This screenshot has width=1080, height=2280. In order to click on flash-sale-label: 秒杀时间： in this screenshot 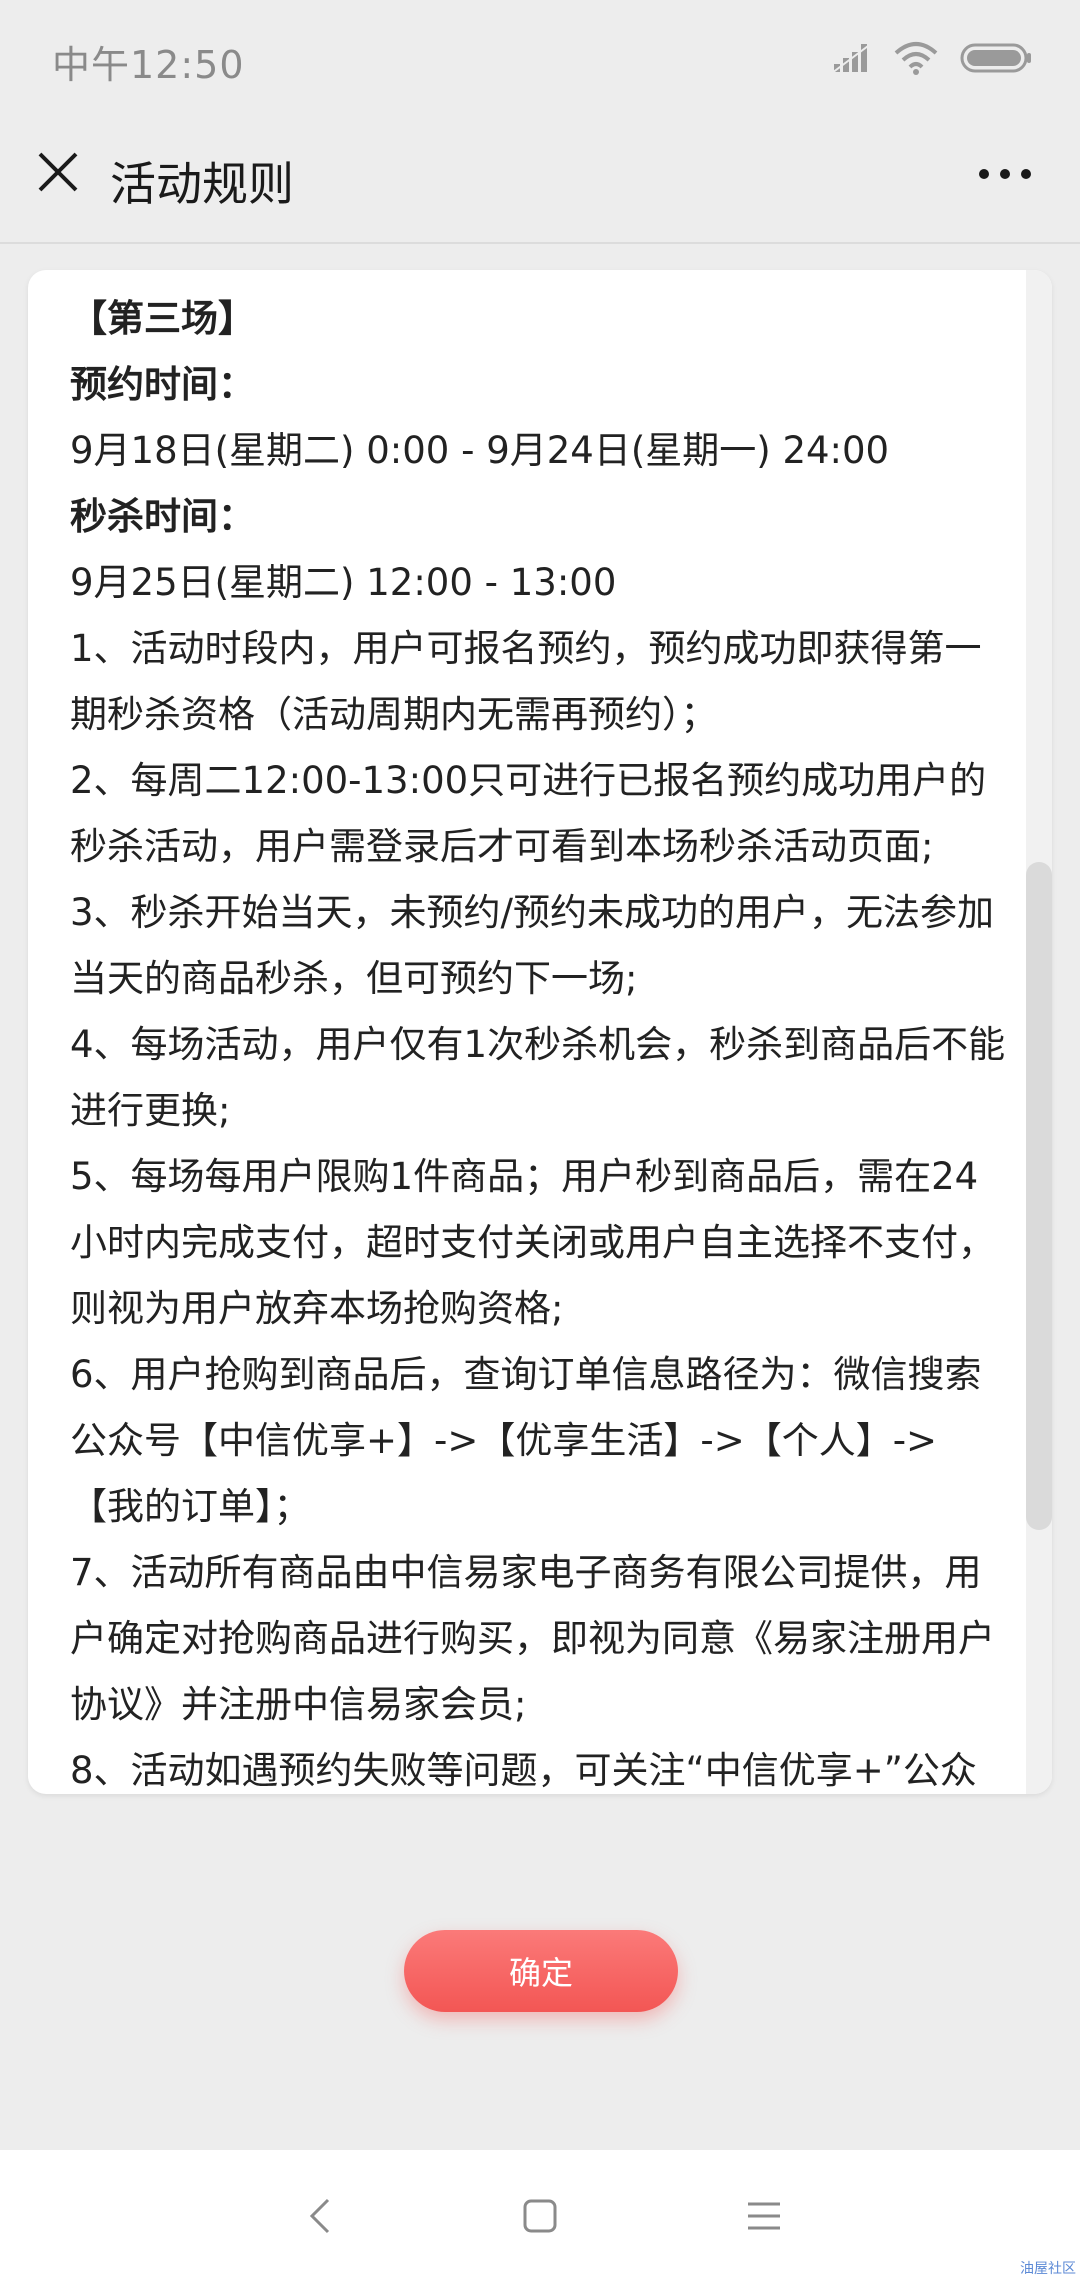, I will do `click(162, 516)`.